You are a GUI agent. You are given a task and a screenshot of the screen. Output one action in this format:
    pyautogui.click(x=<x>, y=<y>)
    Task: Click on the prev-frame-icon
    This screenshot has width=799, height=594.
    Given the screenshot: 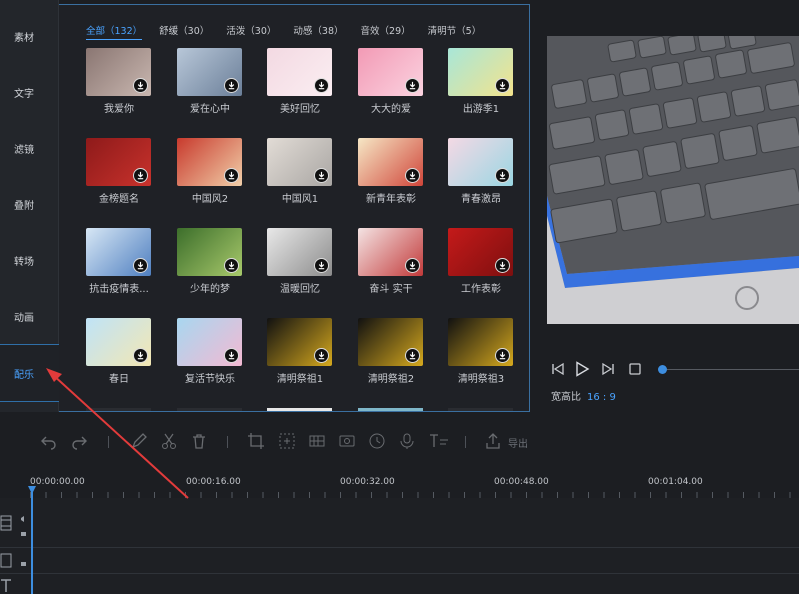 What is the action you would take?
    pyautogui.click(x=558, y=369)
    